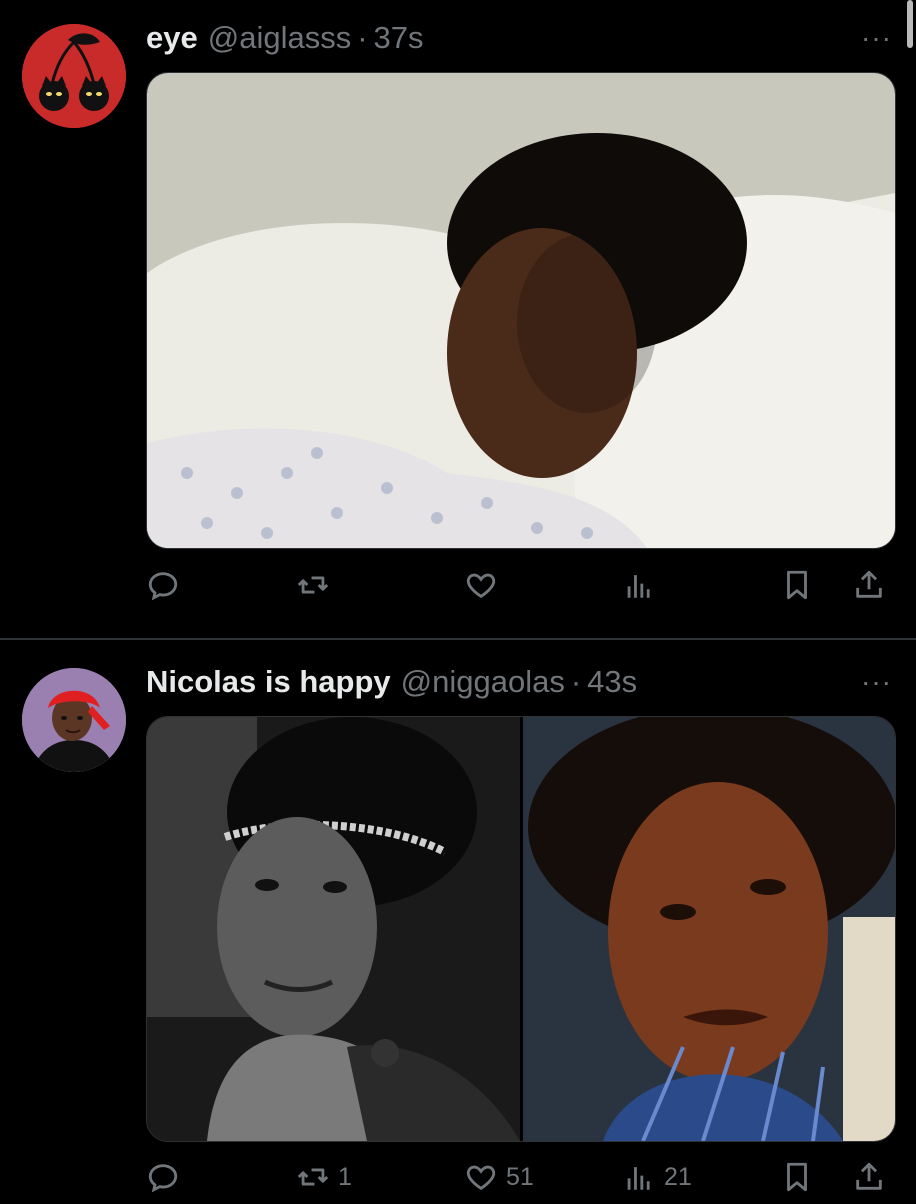 Image resolution: width=916 pixels, height=1204 pixels. I want to click on tweet-header: eye @aiglasss · 37s, so click(285, 40).